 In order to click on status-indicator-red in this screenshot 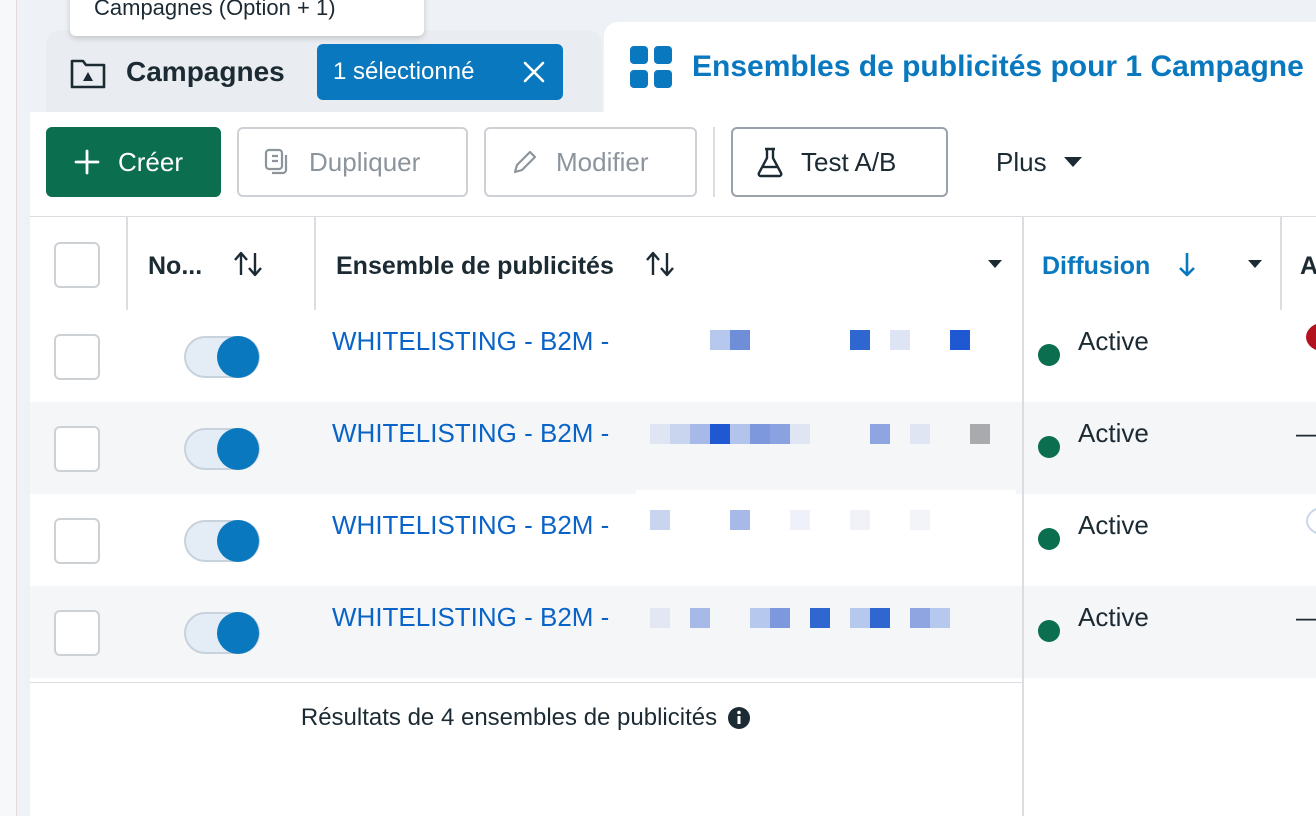, I will do `click(1311, 337)`.